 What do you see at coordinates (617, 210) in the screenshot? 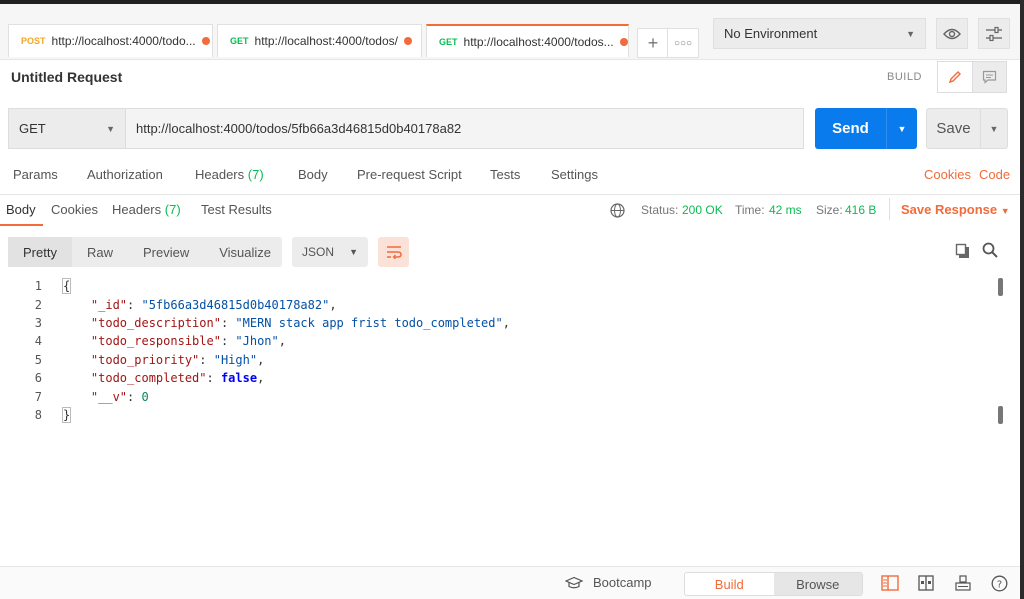
I see `globe-icon` at bounding box center [617, 210].